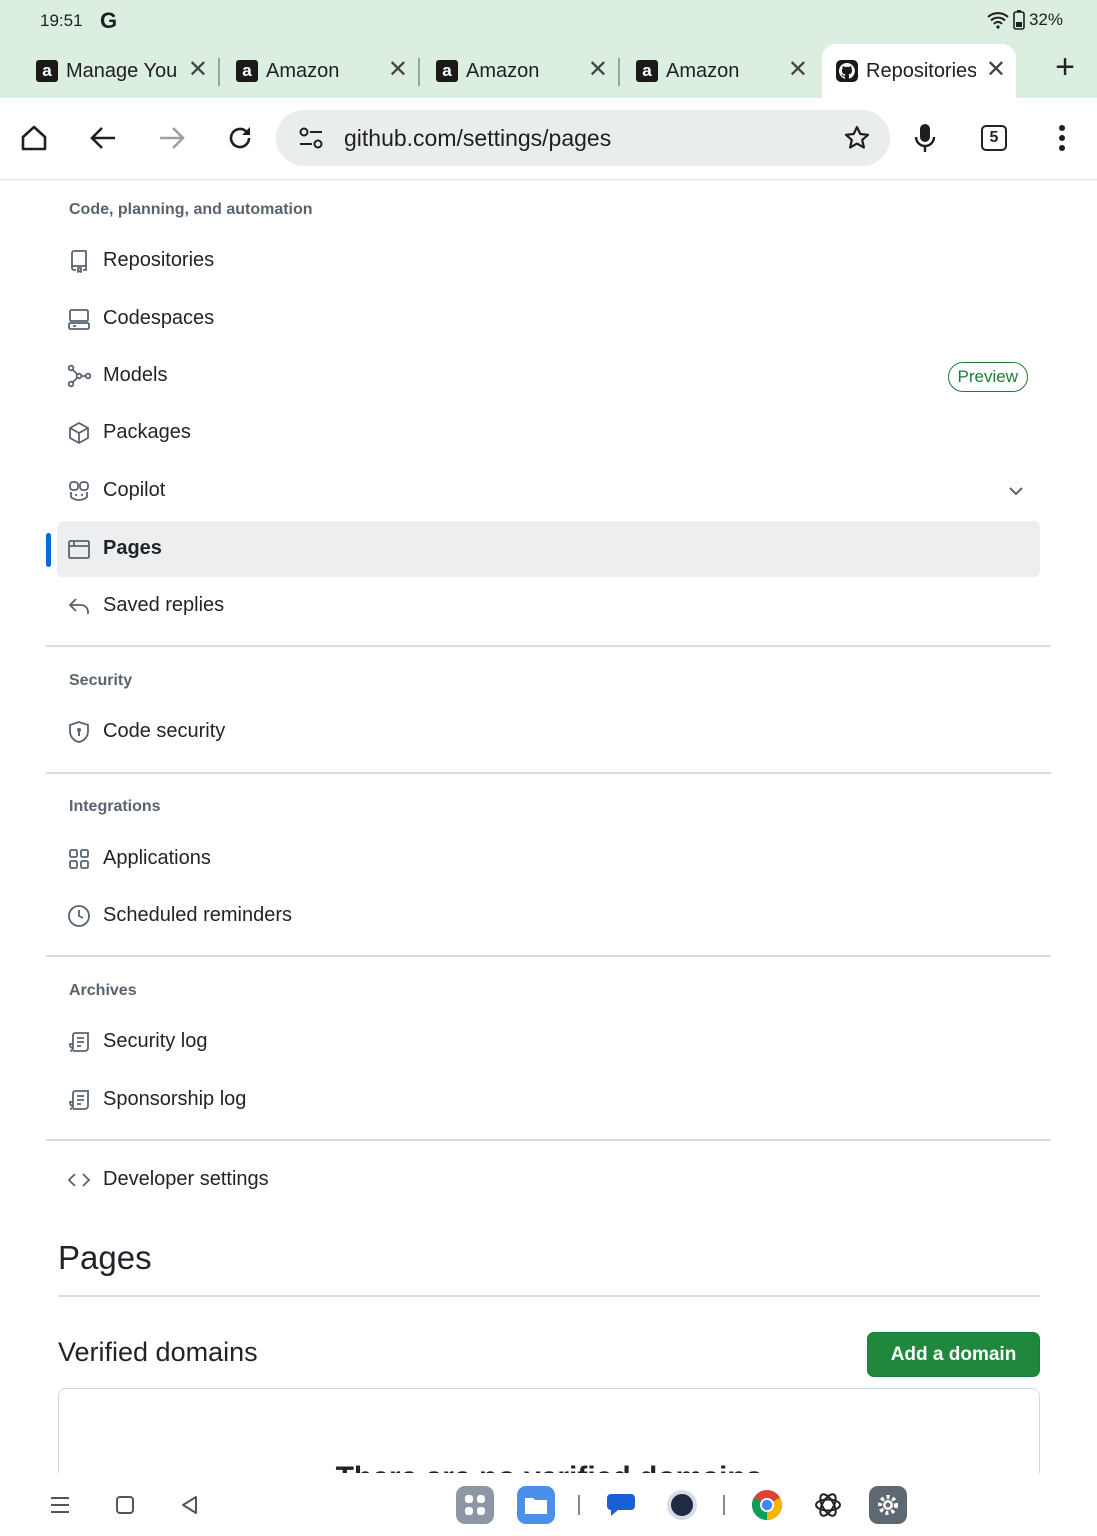 This screenshot has width=1097, height=1536. Describe the element at coordinates (78, 606) in the screenshot. I see `reply-icon` at that location.